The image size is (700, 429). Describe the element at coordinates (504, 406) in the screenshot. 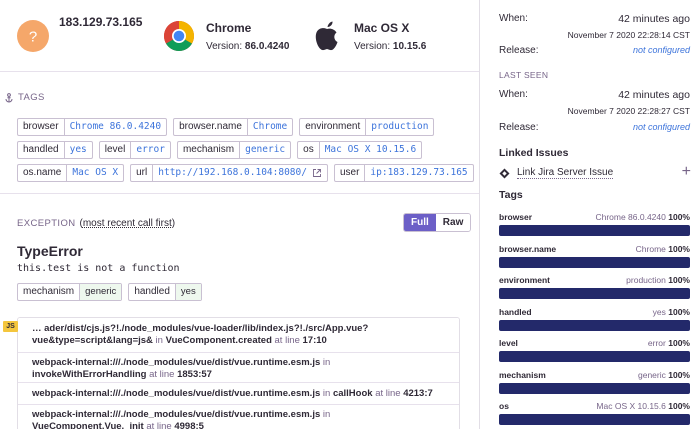

I see `tag-distribution-key: os` at that location.